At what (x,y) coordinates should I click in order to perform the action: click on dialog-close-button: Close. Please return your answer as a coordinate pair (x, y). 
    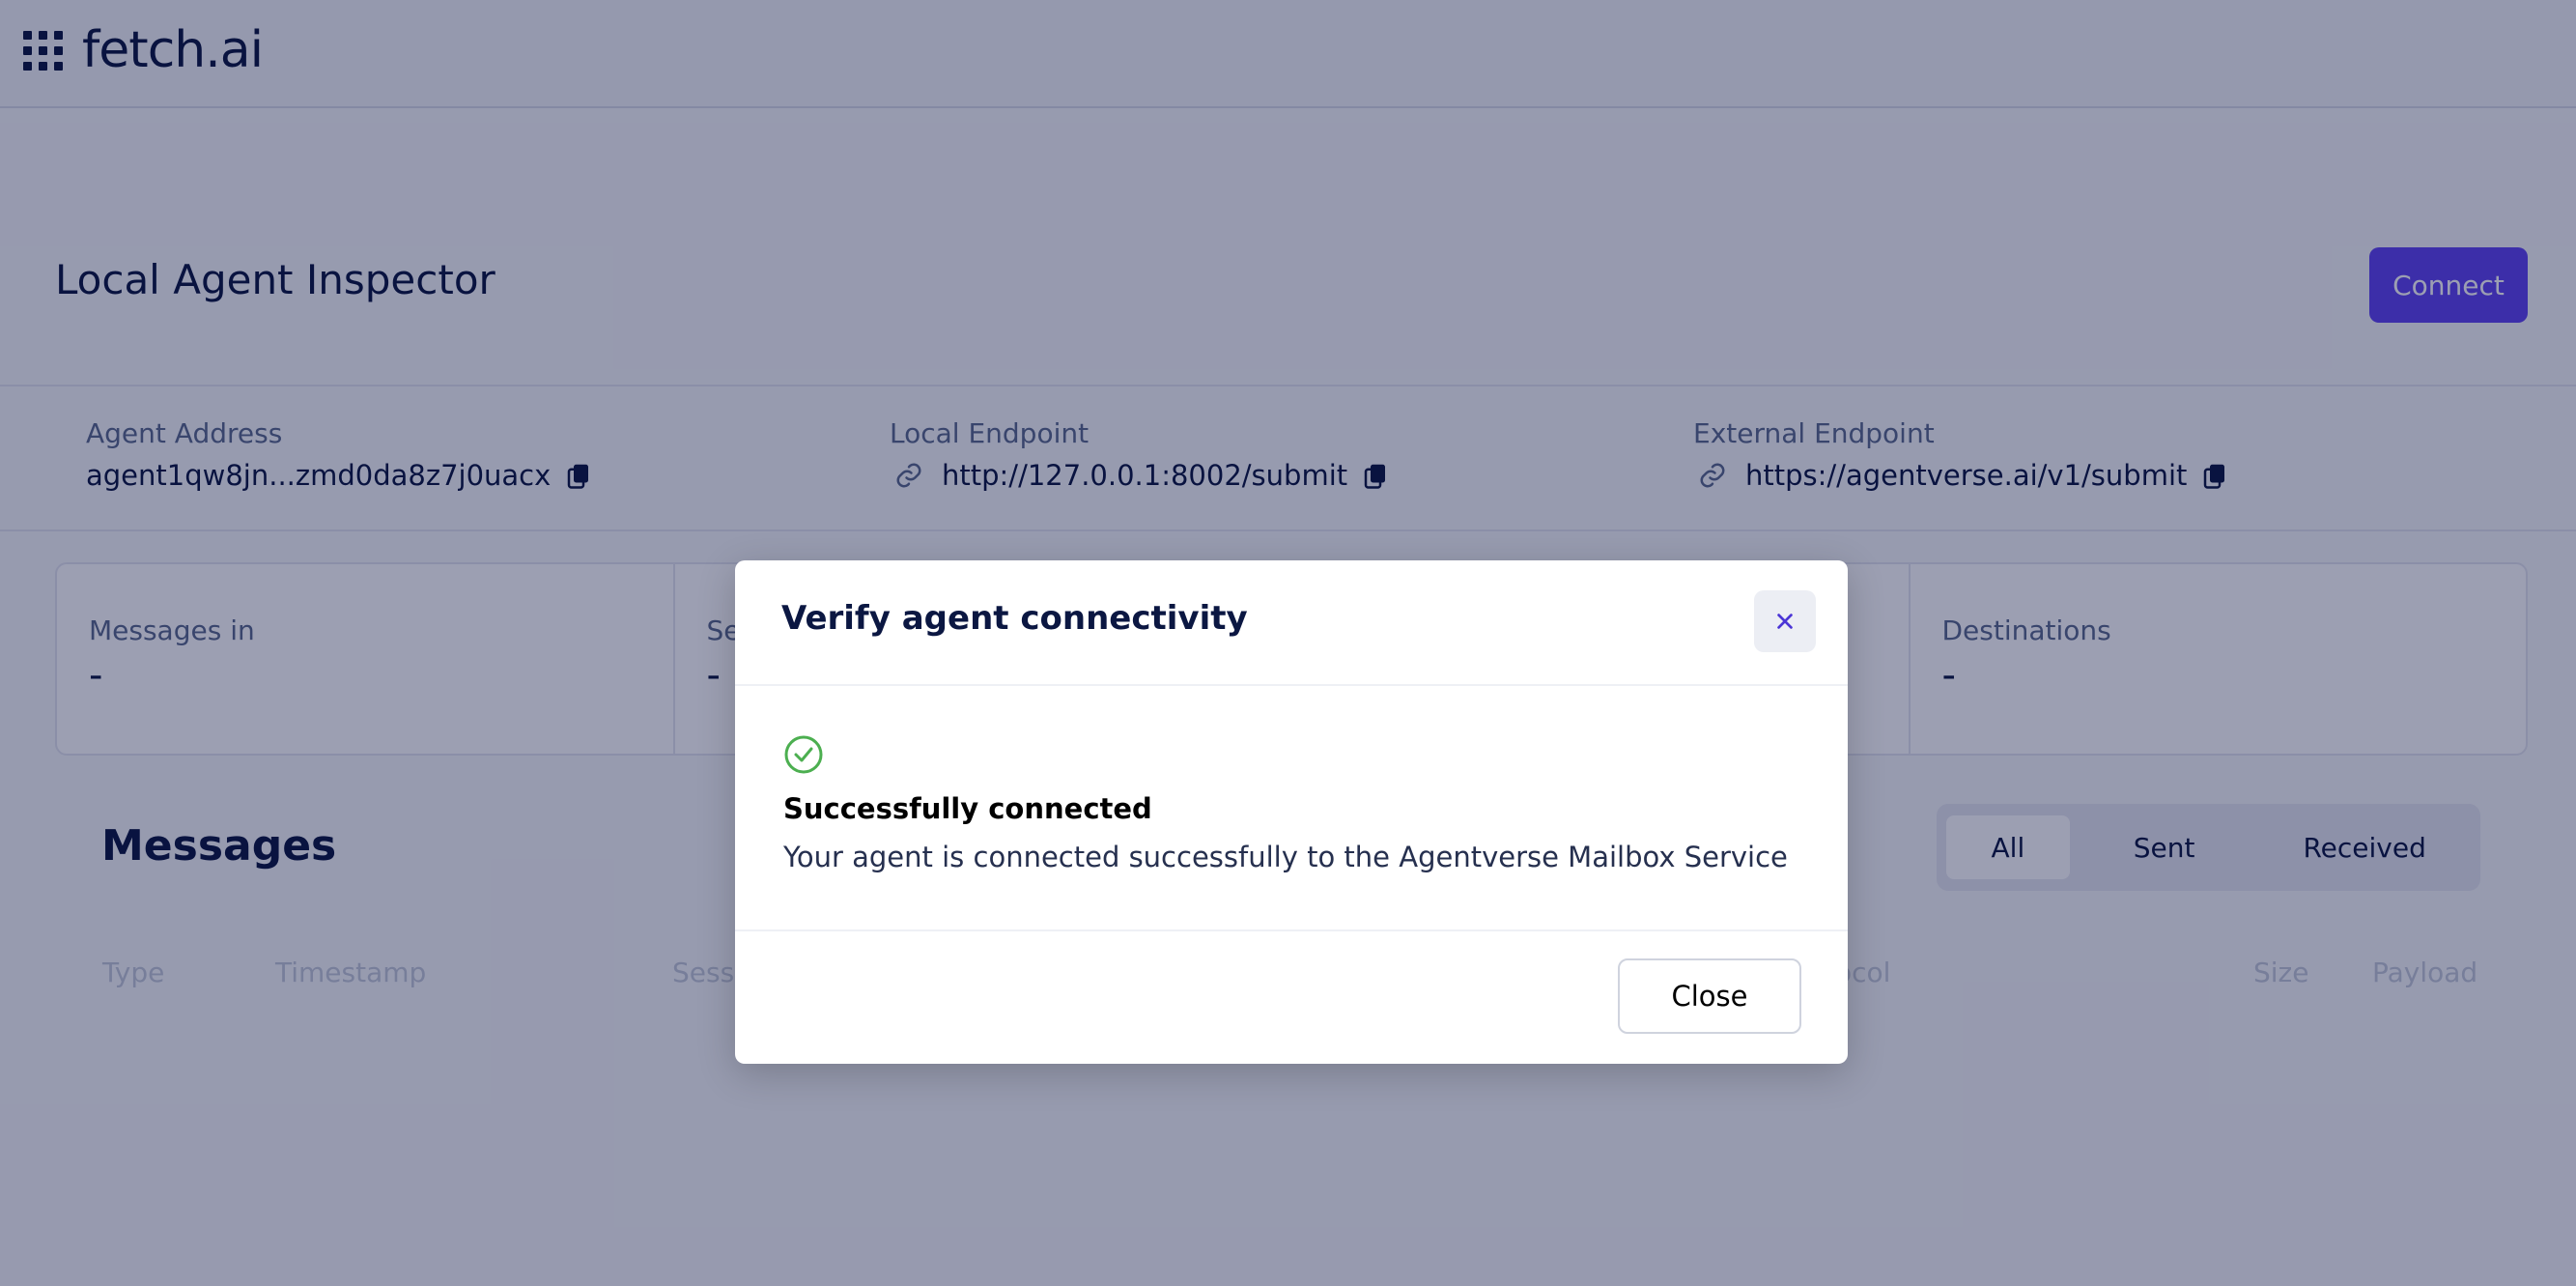
    Looking at the image, I should click on (1709, 996).